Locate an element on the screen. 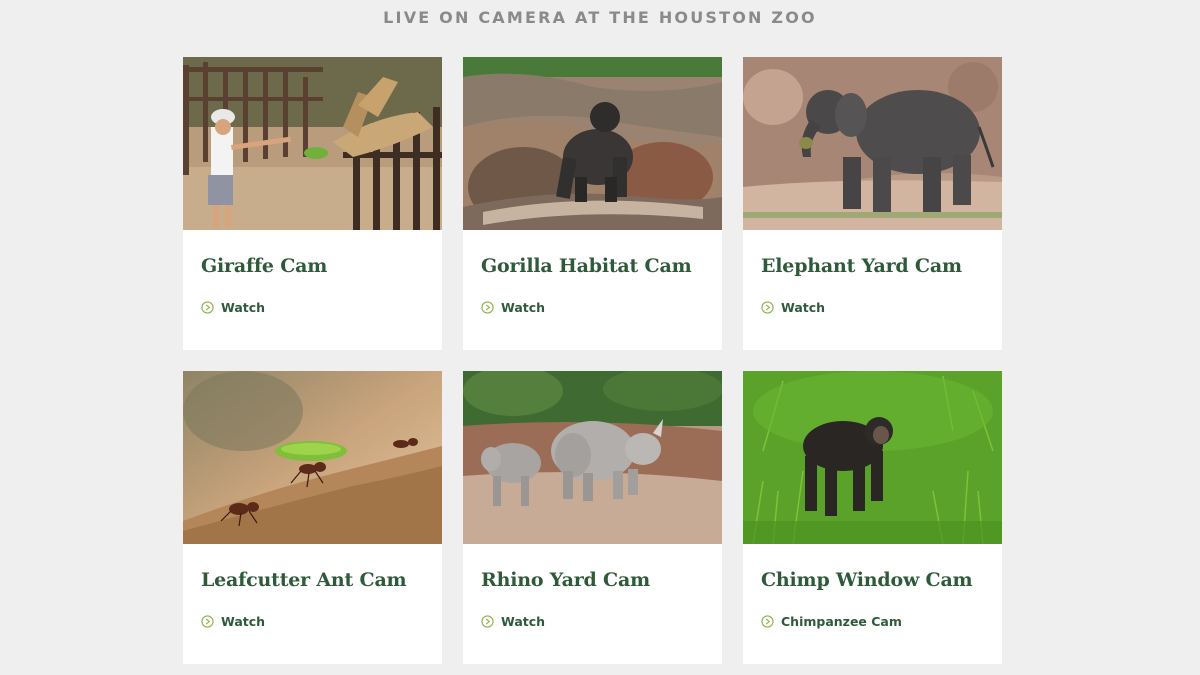  cam-card-giraffe: Giraffe Cam Watch is located at coordinates (312, 203).